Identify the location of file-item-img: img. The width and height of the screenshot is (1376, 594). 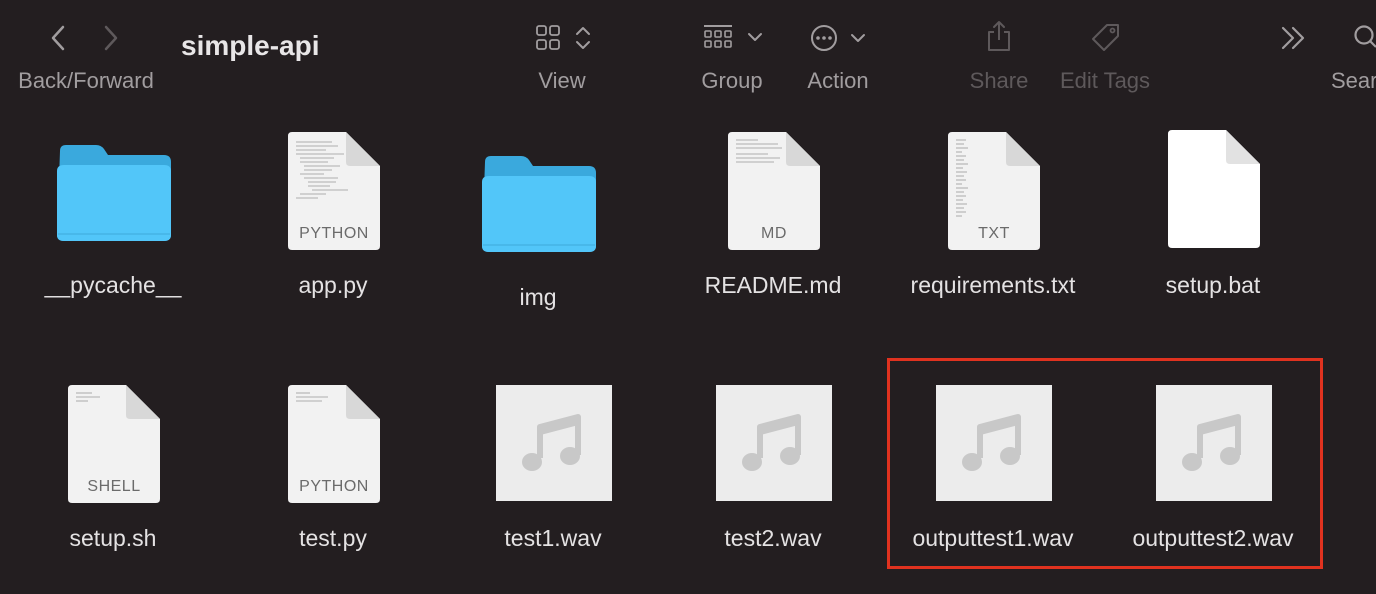
(538, 225).